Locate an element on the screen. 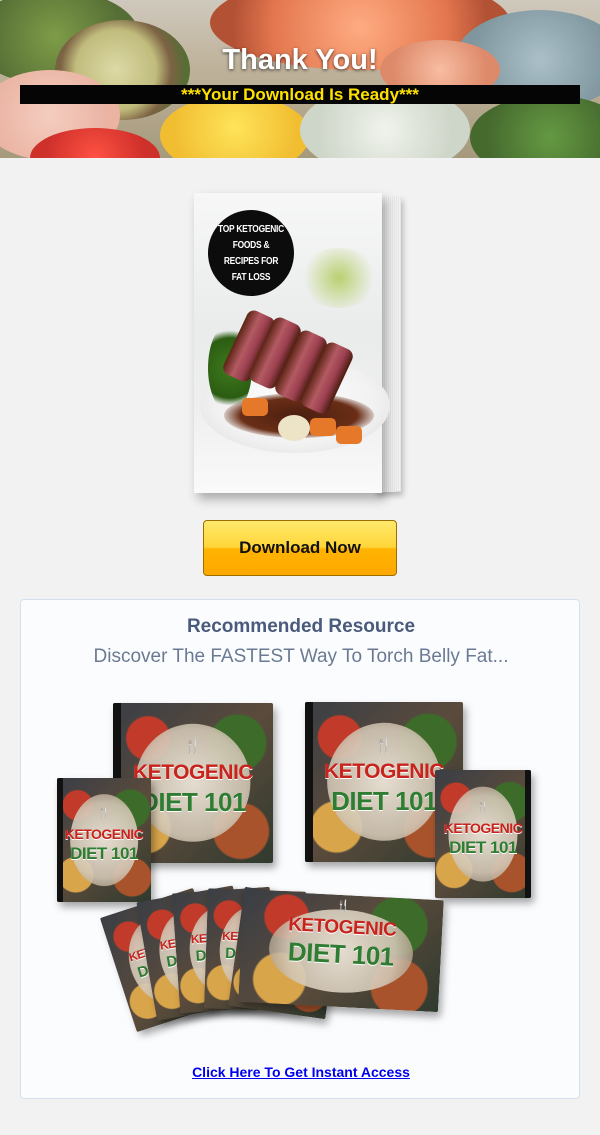 The width and height of the screenshot is (600, 1135). ebook-greens-image is located at coordinates (339, 278).